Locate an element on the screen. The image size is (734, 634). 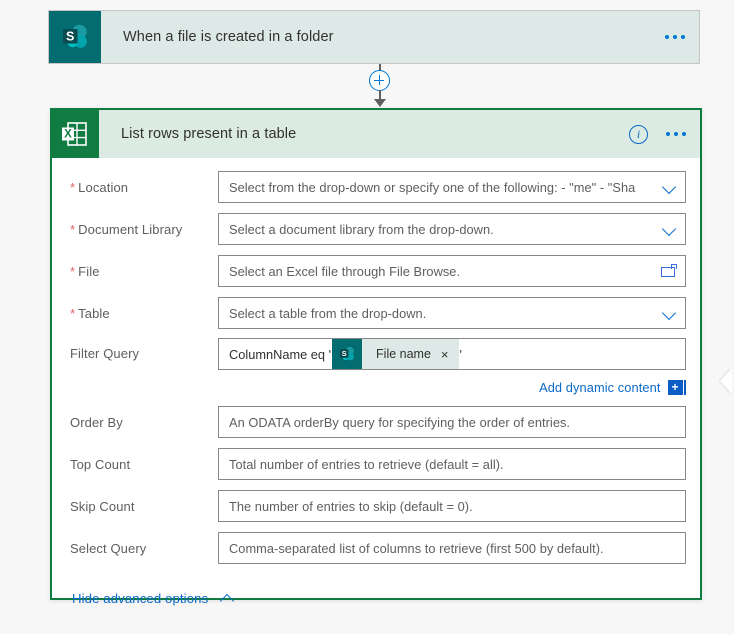
field-label-order-by: Order By is located at coordinates (96, 422).